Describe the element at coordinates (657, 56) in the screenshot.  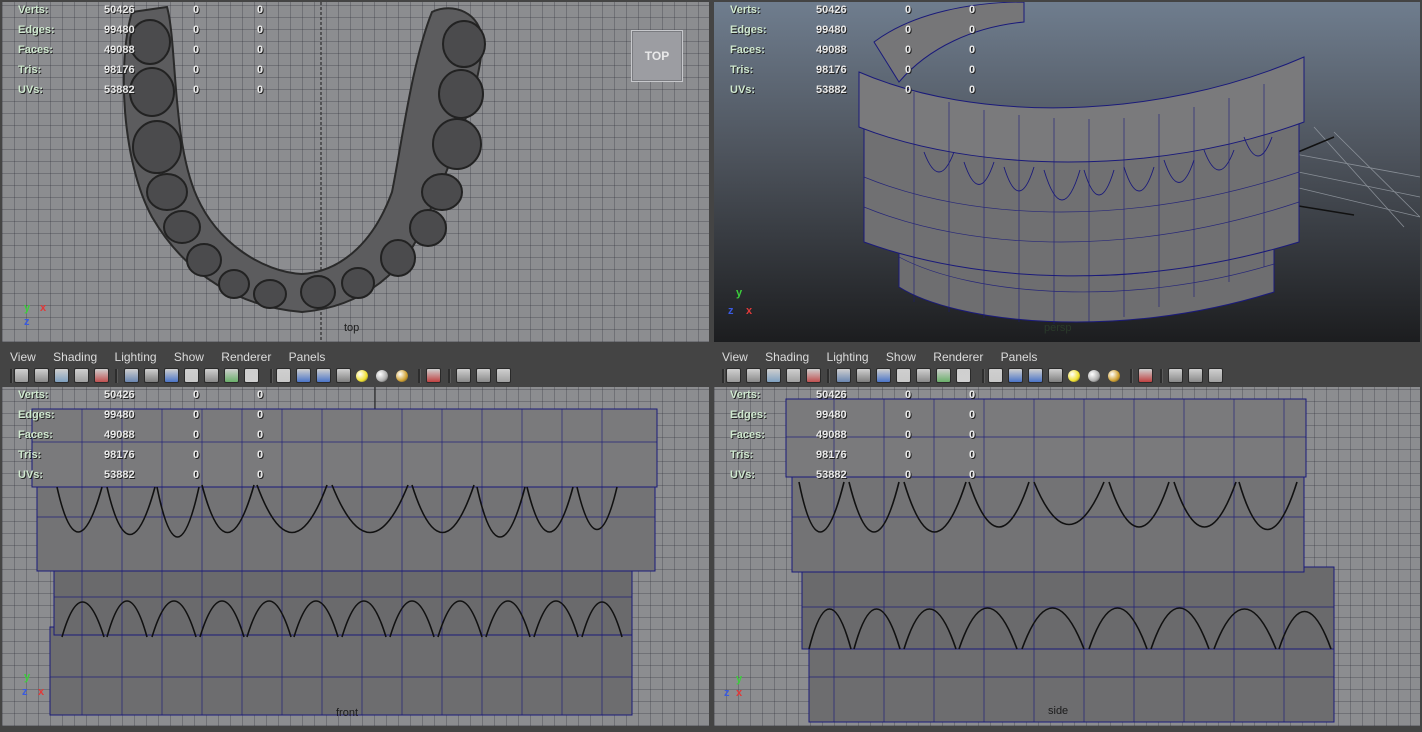
I see `view-cube: TOP` at that location.